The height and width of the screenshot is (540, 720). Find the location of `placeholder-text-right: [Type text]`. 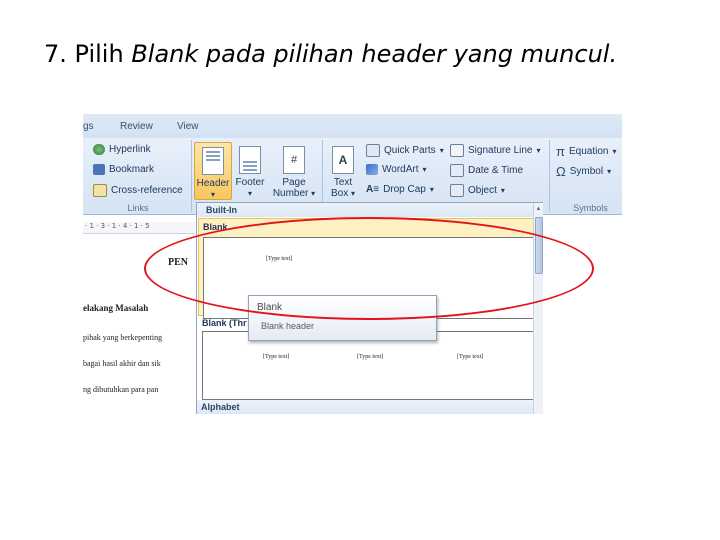

placeholder-text-right: [Type text] is located at coordinates (470, 357).